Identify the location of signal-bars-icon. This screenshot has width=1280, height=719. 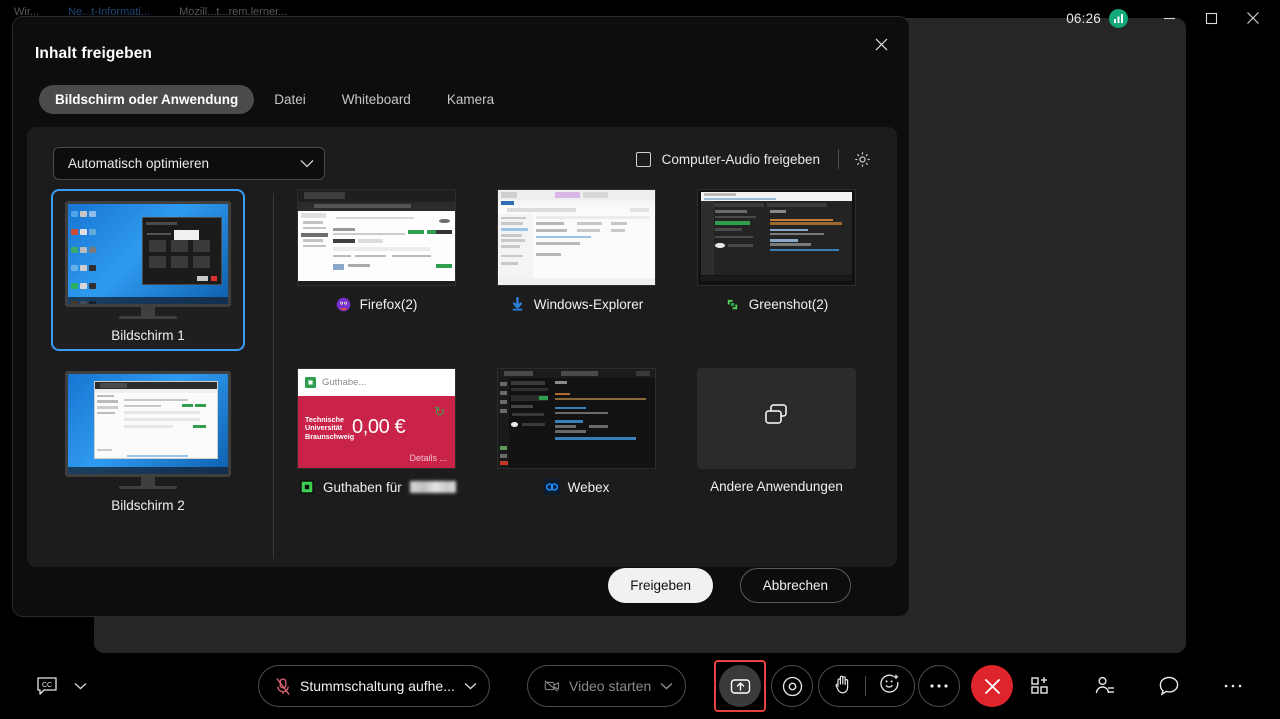
(1118, 18).